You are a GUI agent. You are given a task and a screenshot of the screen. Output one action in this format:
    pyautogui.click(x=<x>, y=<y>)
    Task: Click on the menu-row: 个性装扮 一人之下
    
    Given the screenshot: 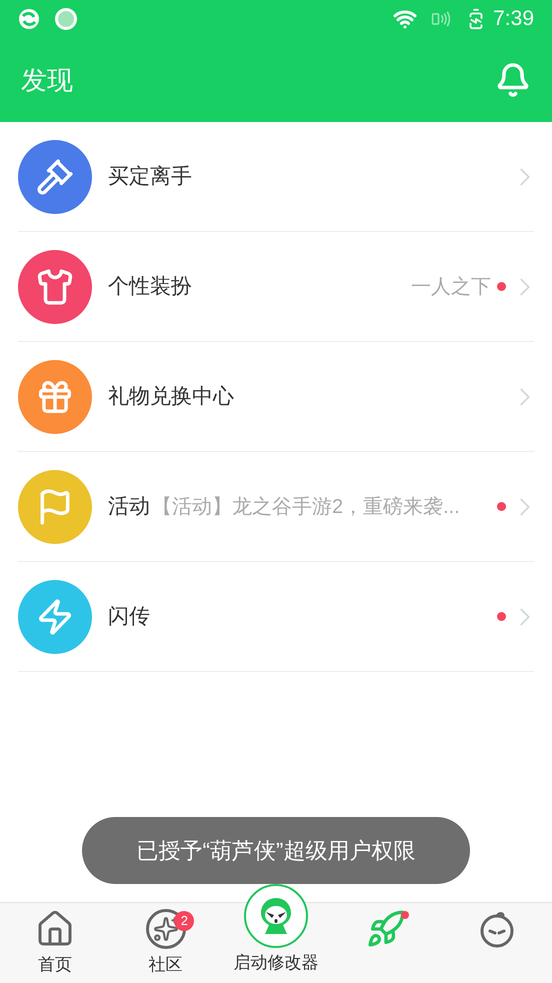 What is the action you would take?
    pyautogui.click(x=276, y=287)
    